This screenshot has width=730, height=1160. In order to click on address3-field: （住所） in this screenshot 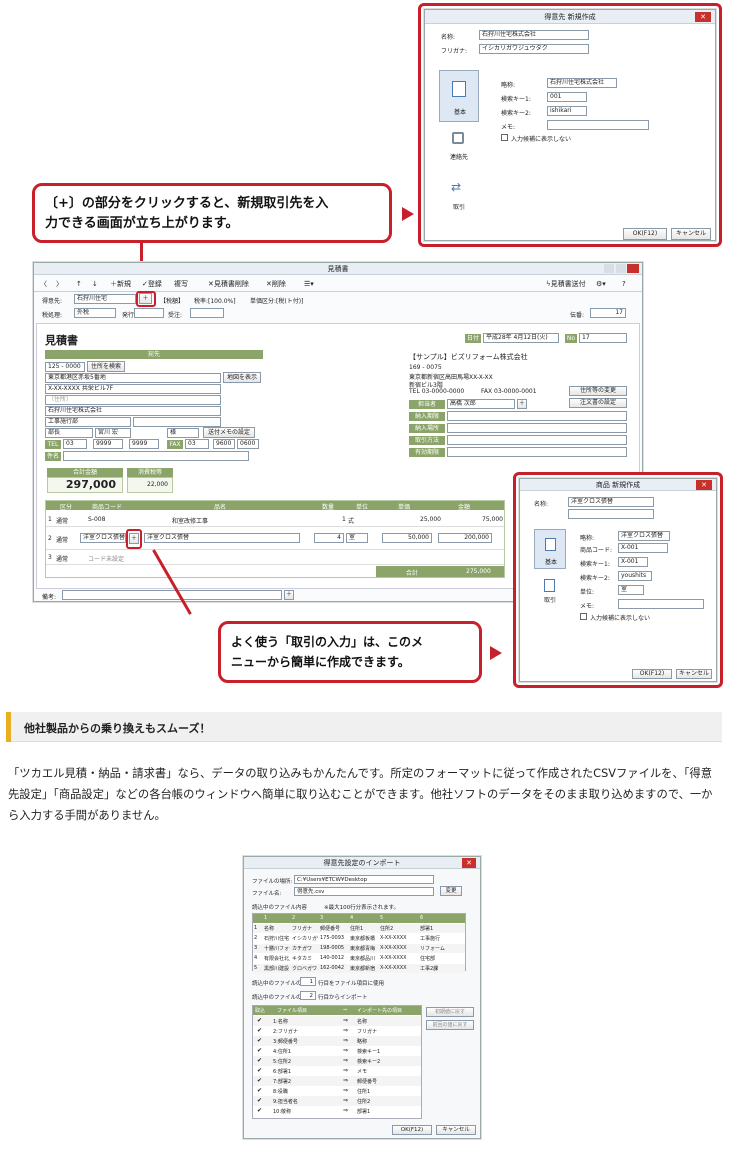, I will do `click(133, 400)`.